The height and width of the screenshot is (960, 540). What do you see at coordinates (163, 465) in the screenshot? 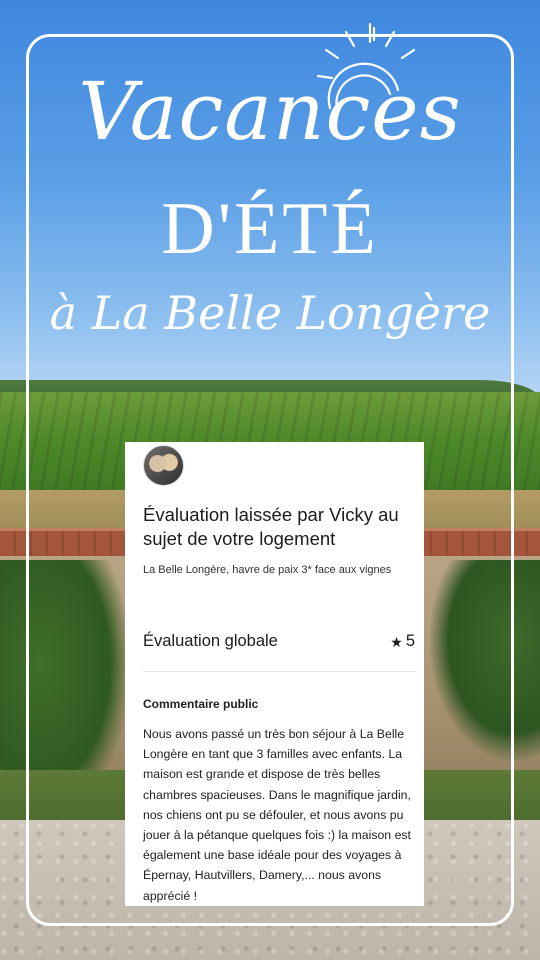
I see `avatar` at bounding box center [163, 465].